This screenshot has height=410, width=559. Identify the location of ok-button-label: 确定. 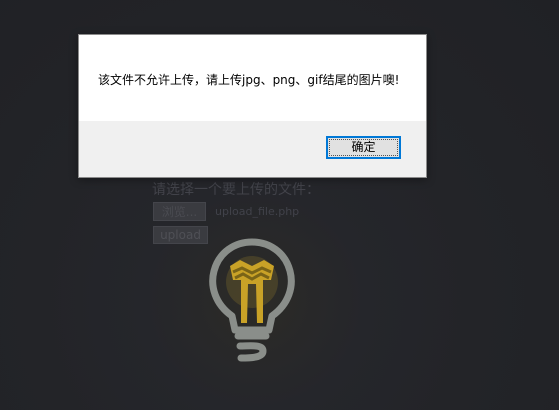
(363, 147).